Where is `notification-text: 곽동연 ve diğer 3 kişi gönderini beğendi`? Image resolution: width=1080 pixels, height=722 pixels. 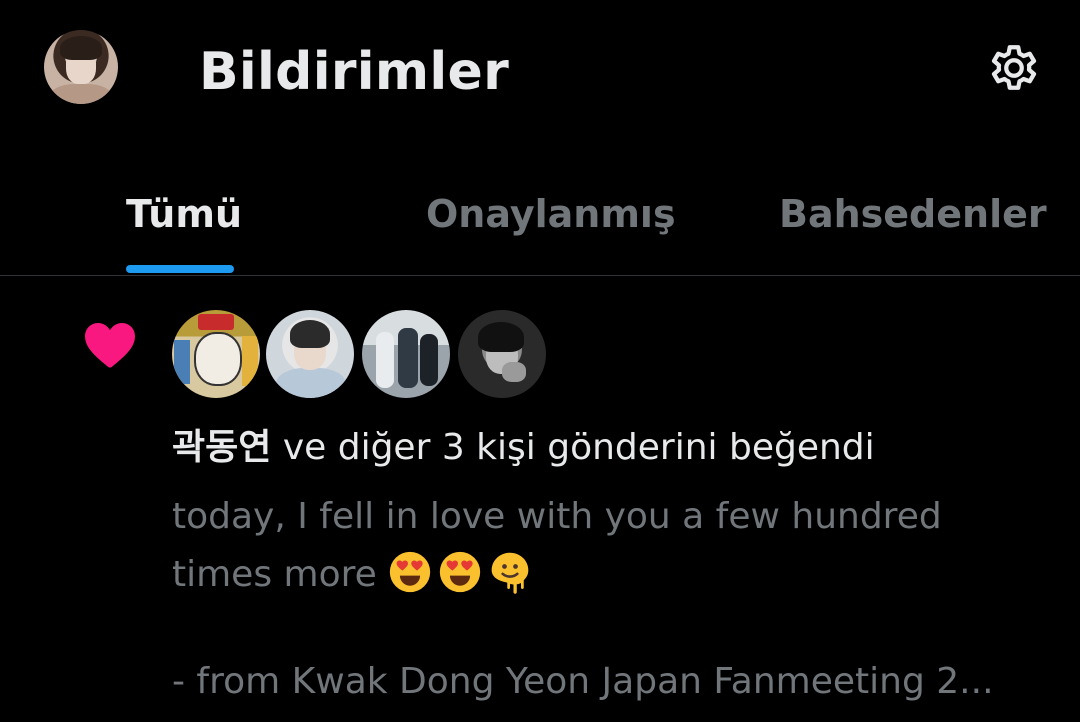 notification-text: 곽동연 ve diğer 3 kişi gönderini beğendi is located at coordinates (523, 448).